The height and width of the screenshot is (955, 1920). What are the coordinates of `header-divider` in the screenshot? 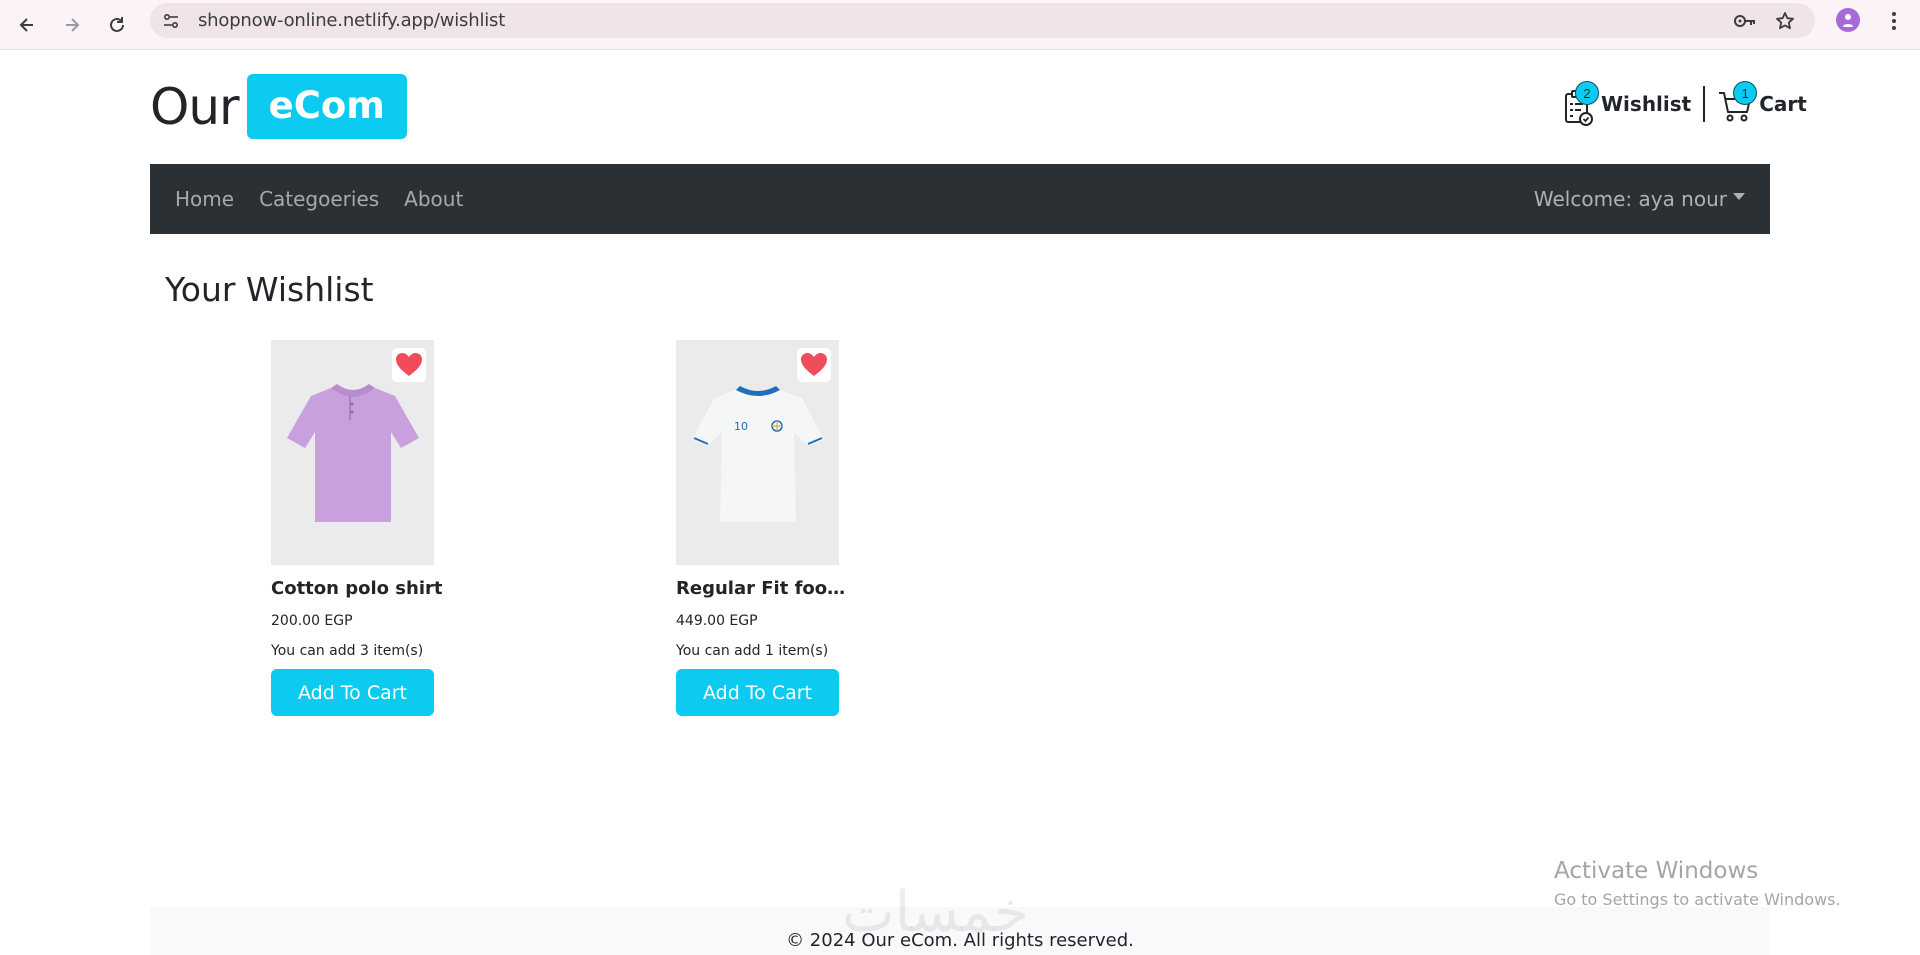 It's located at (1704, 104).